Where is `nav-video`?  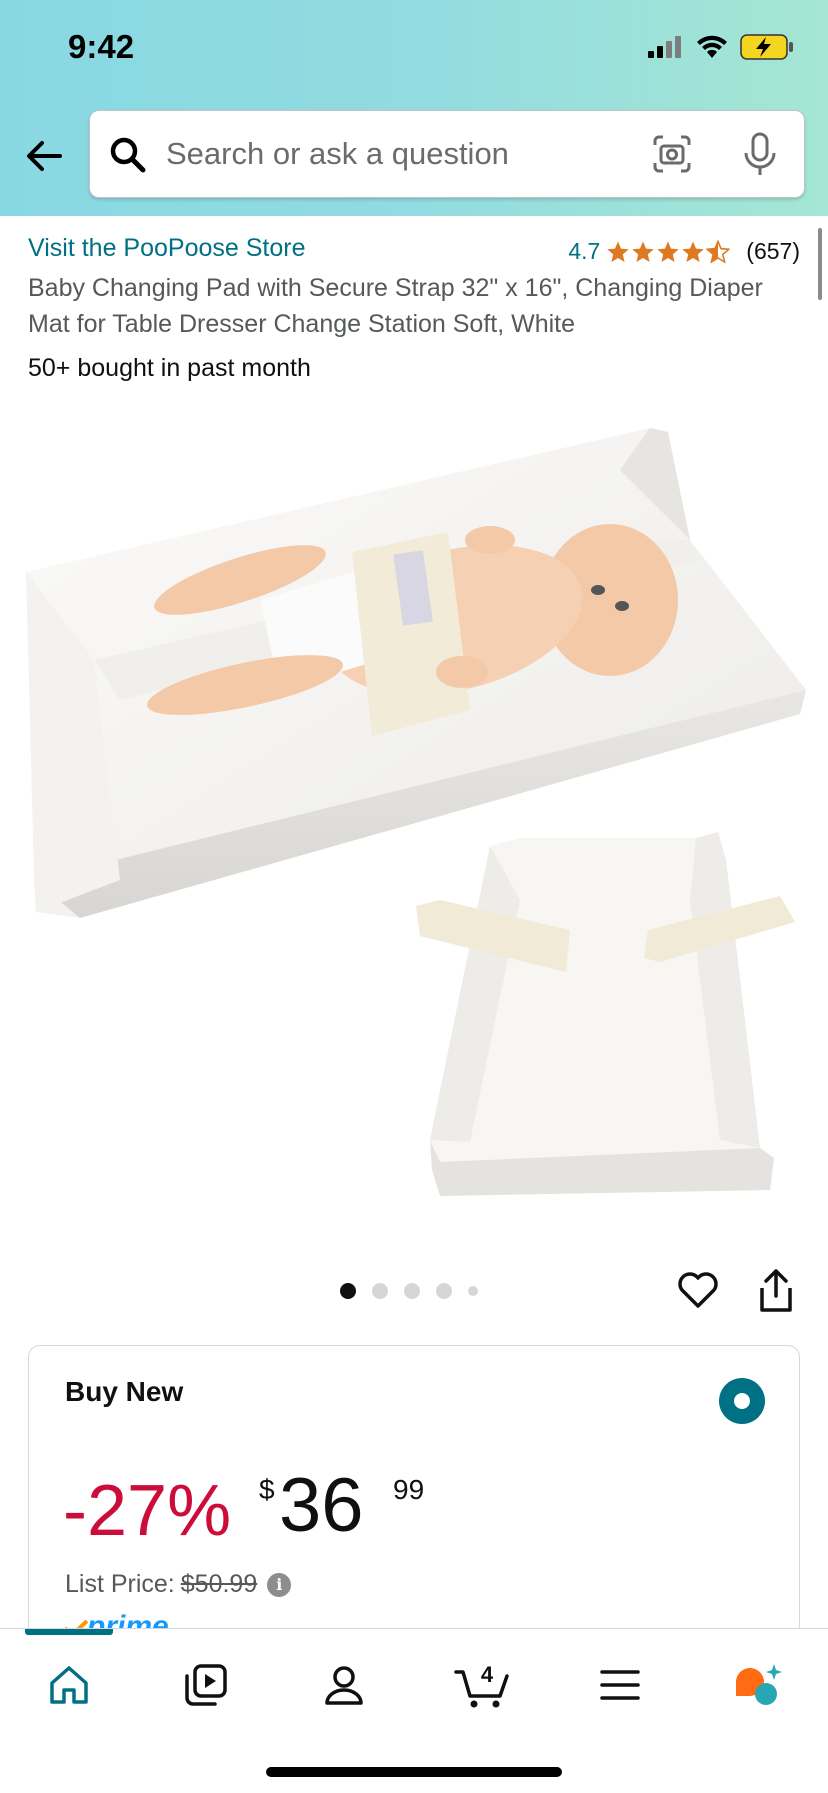
nav-video is located at coordinates (206, 1685).